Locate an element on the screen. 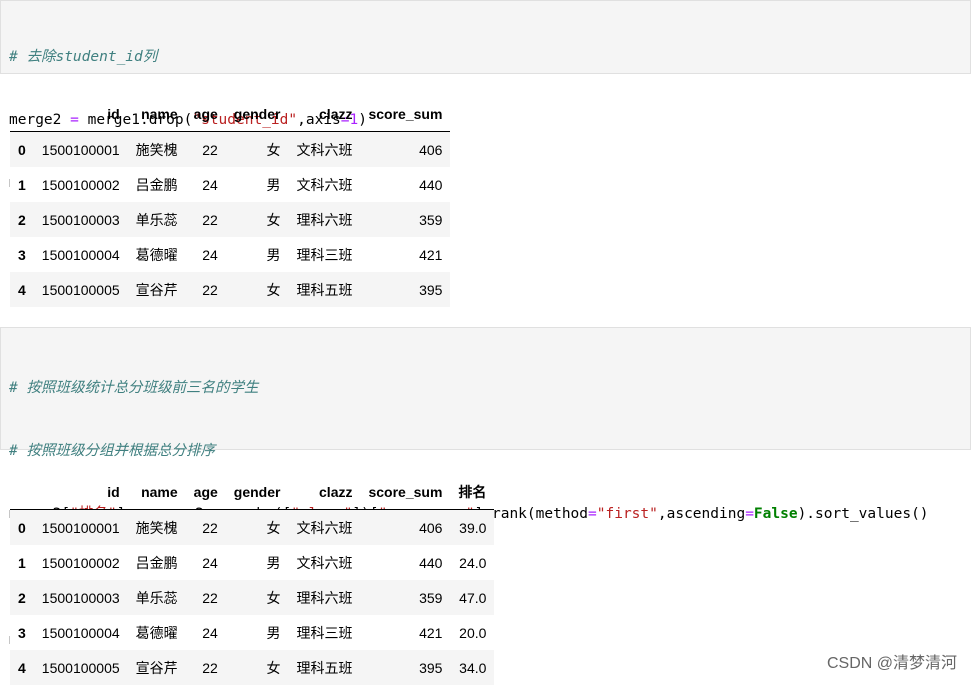 Image resolution: width=971 pixels, height=693 pixels. table-cell: 宣谷芹 is located at coordinates (156, 667).